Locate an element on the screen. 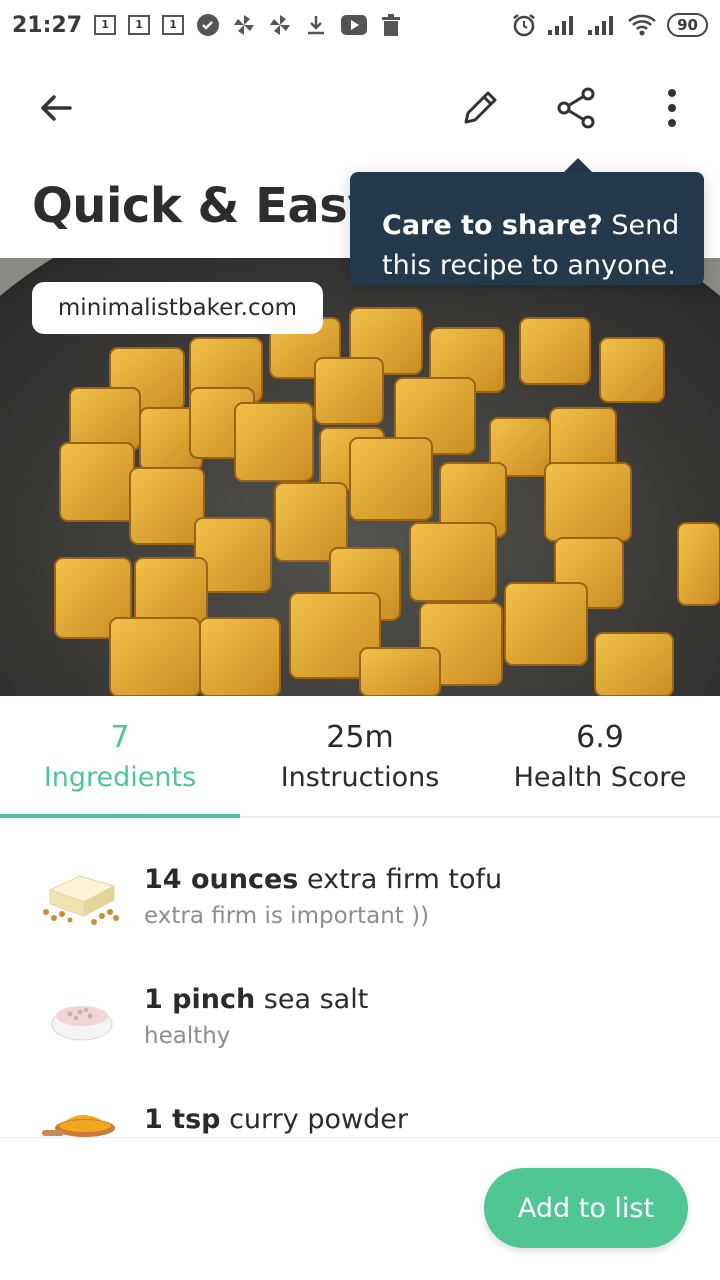 This screenshot has height=1280, width=720. ingredient-note: healthy is located at coordinates (187, 1036).